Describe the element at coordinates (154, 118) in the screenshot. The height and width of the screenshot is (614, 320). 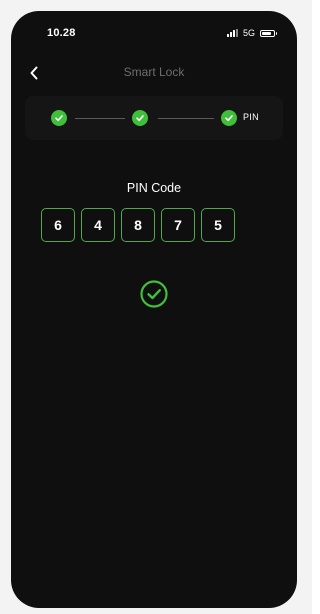
I see `progress-stepper: PIN` at that location.